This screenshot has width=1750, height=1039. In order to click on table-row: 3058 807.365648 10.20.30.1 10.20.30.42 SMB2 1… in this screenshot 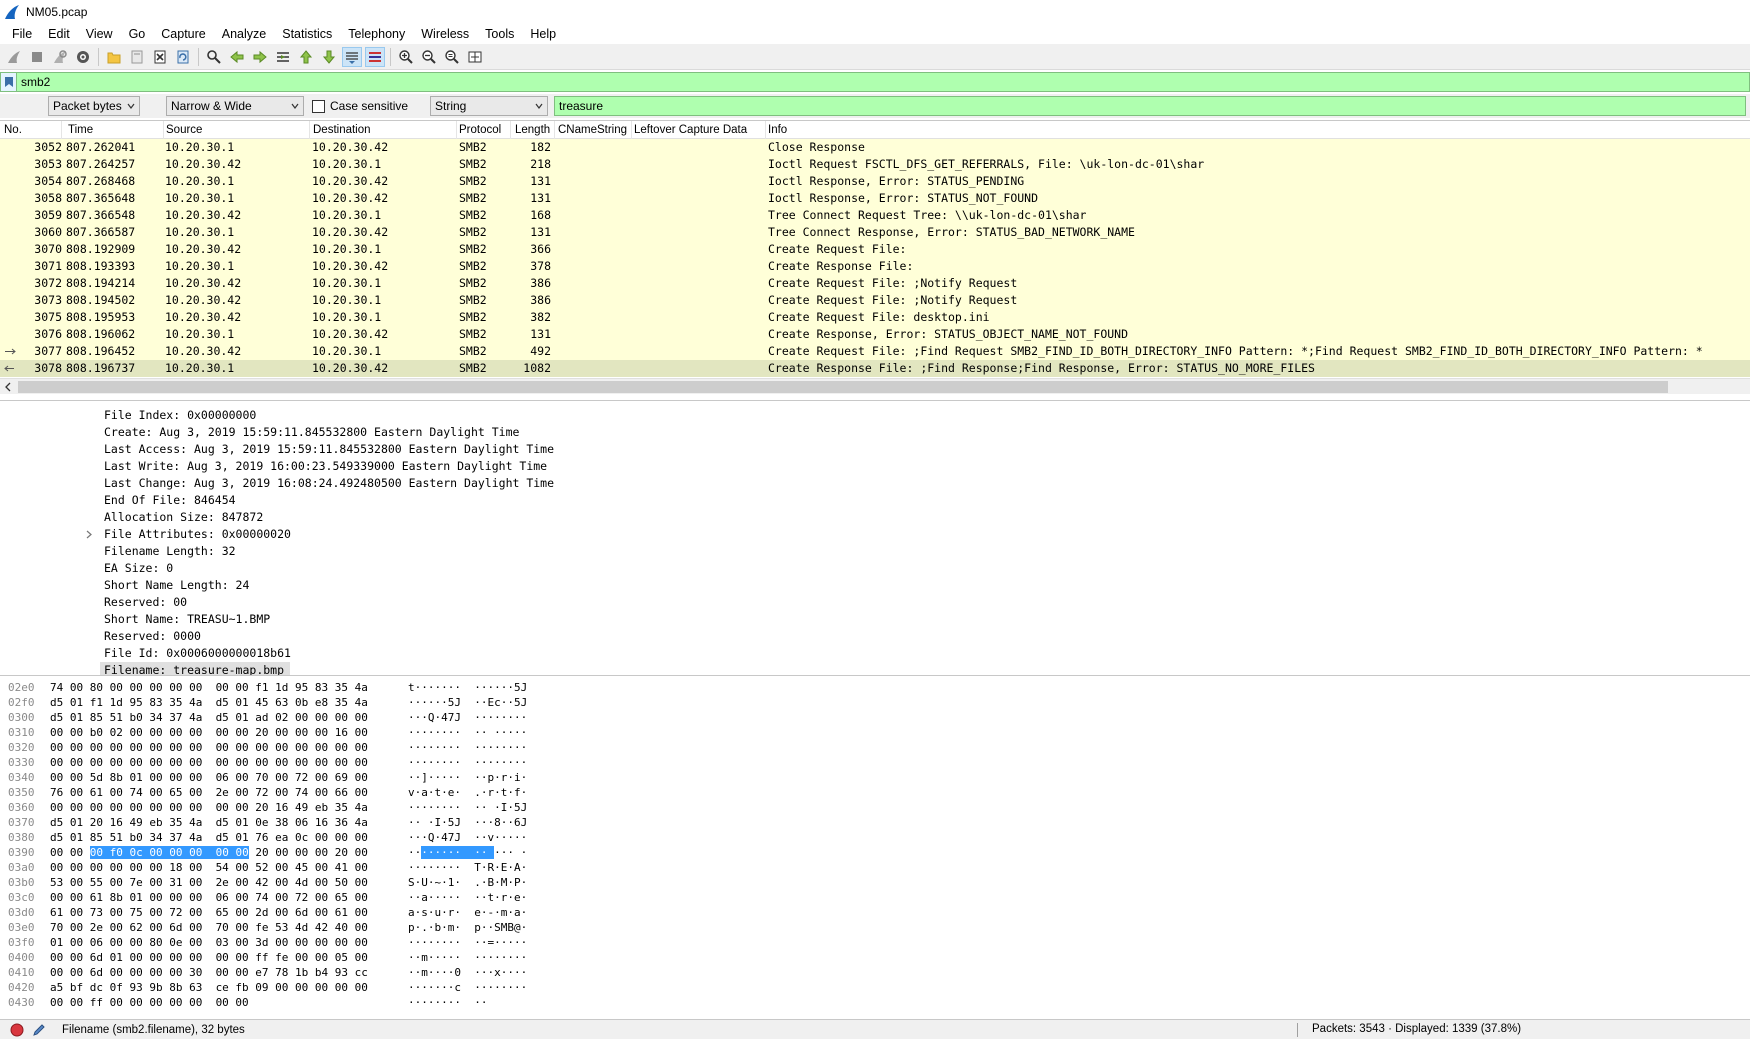, I will do `click(875, 198)`.